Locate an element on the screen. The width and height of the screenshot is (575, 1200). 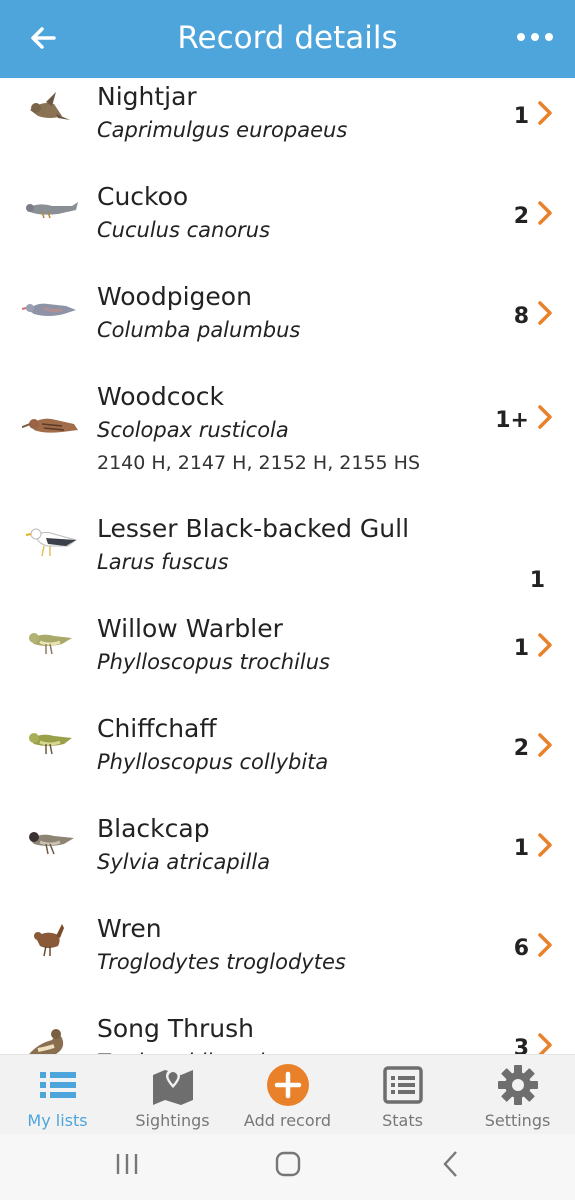
record-row: Woodpigeon Columba palumbus 8 is located at coordinates (287, 328).